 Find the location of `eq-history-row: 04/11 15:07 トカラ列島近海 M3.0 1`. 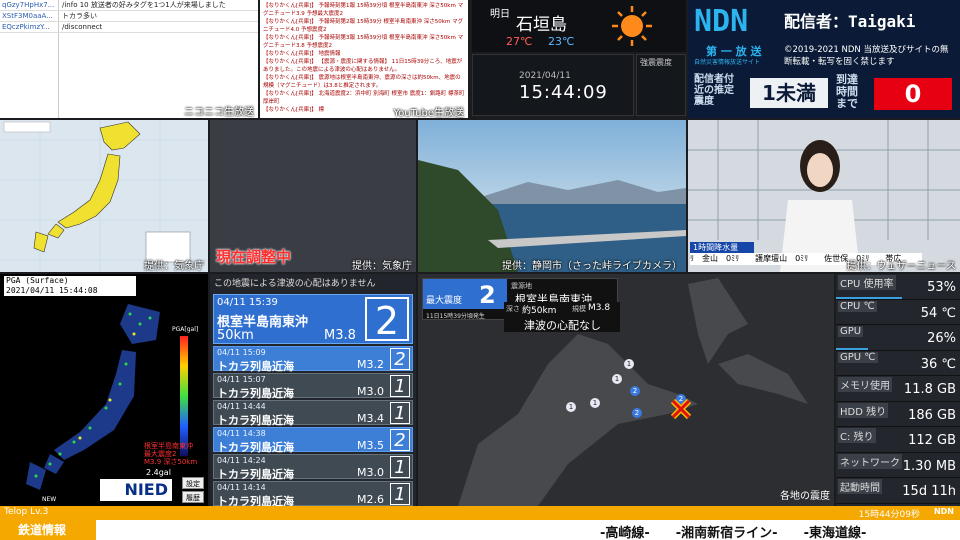

eq-history-row: 04/11 15:07 トカラ列島近海 M3.0 1 is located at coordinates (313, 386).